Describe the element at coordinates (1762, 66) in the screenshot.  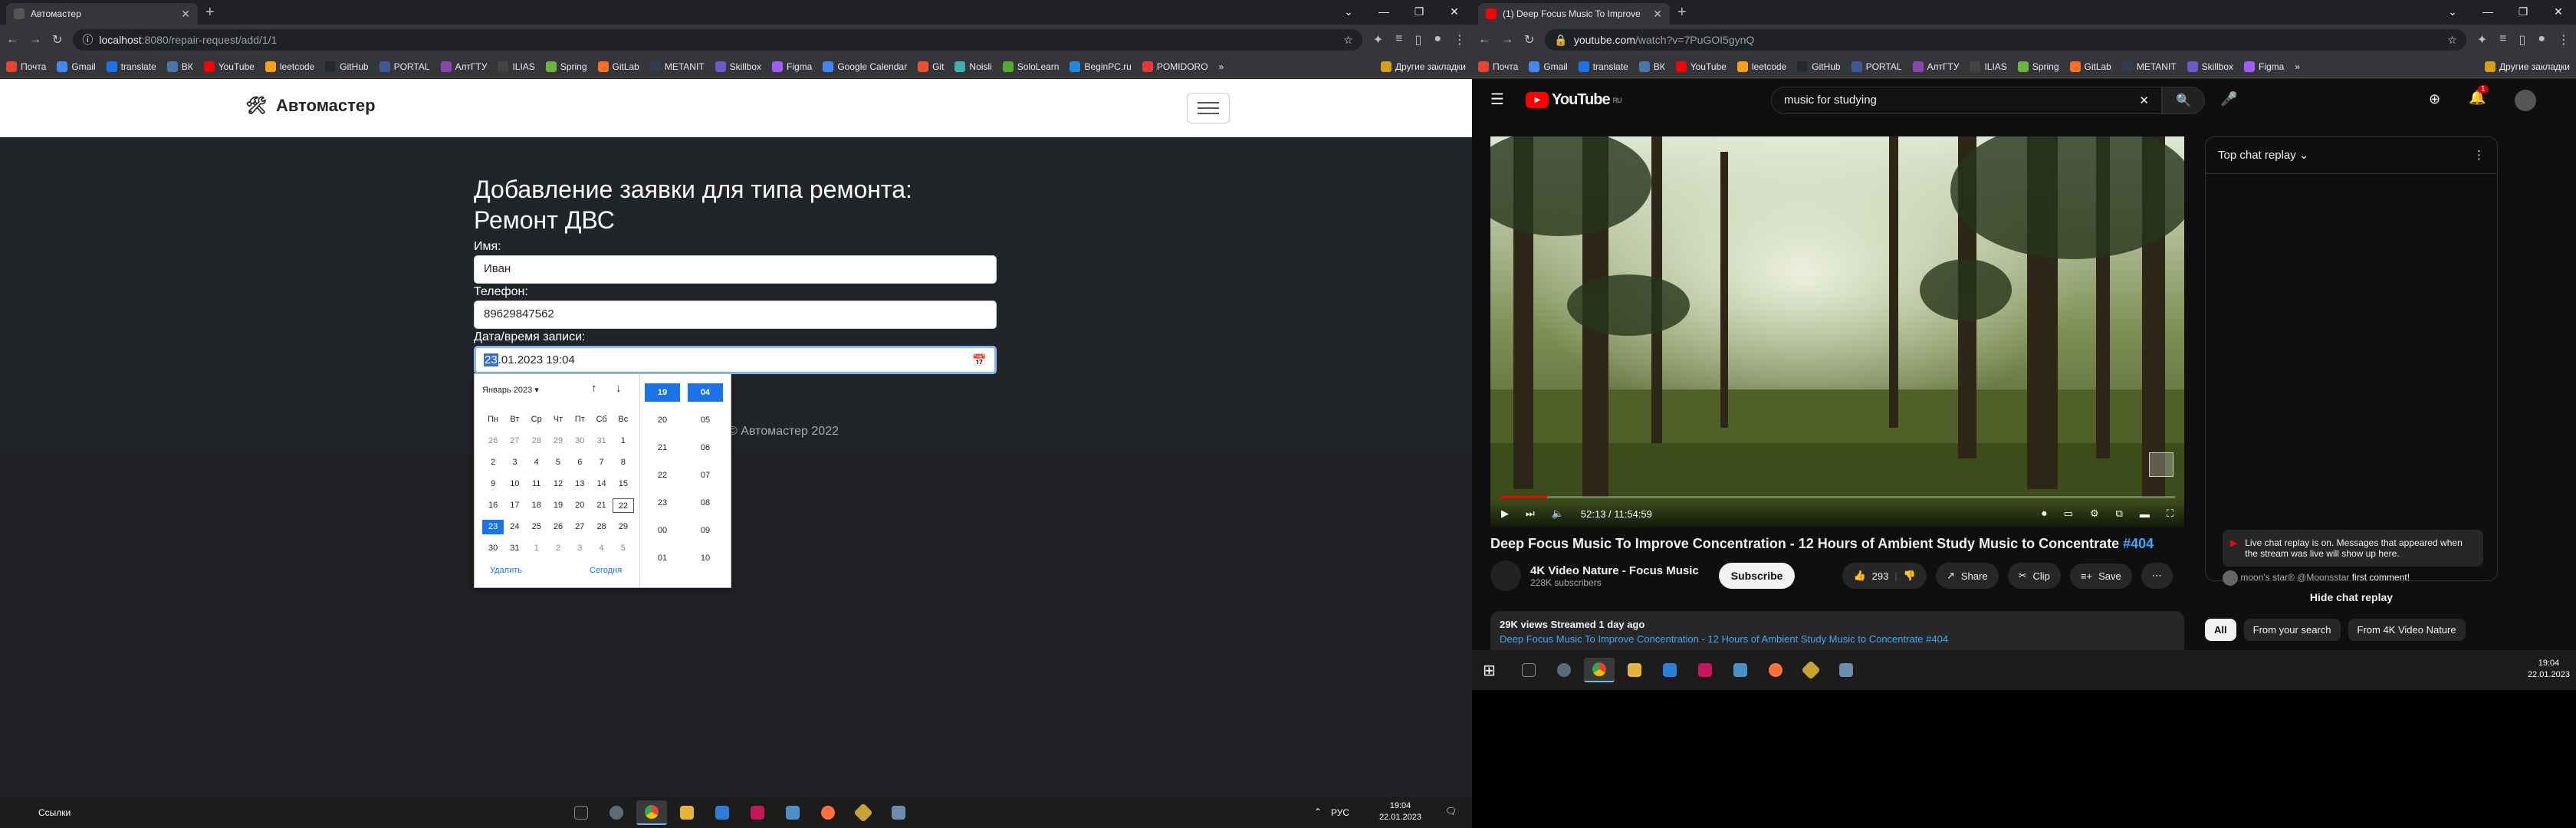
I see `bookmark-item: leetcode` at that location.